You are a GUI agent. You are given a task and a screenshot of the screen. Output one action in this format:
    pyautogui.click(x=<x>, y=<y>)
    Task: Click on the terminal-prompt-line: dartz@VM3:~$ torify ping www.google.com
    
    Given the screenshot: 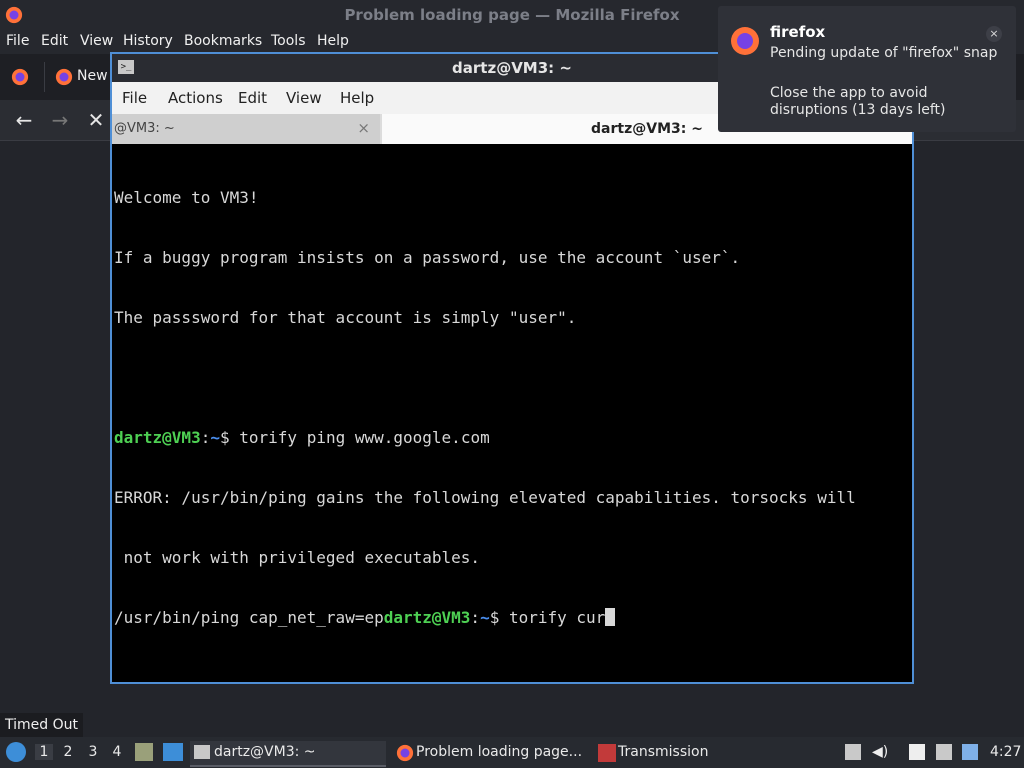 What is the action you would take?
    pyautogui.click(x=512, y=438)
    